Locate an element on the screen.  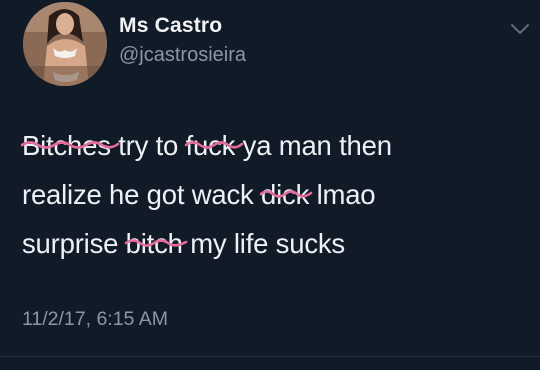
tweet-text-line-3: surprise bitch my life sucks is located at coordinates (274, 243).